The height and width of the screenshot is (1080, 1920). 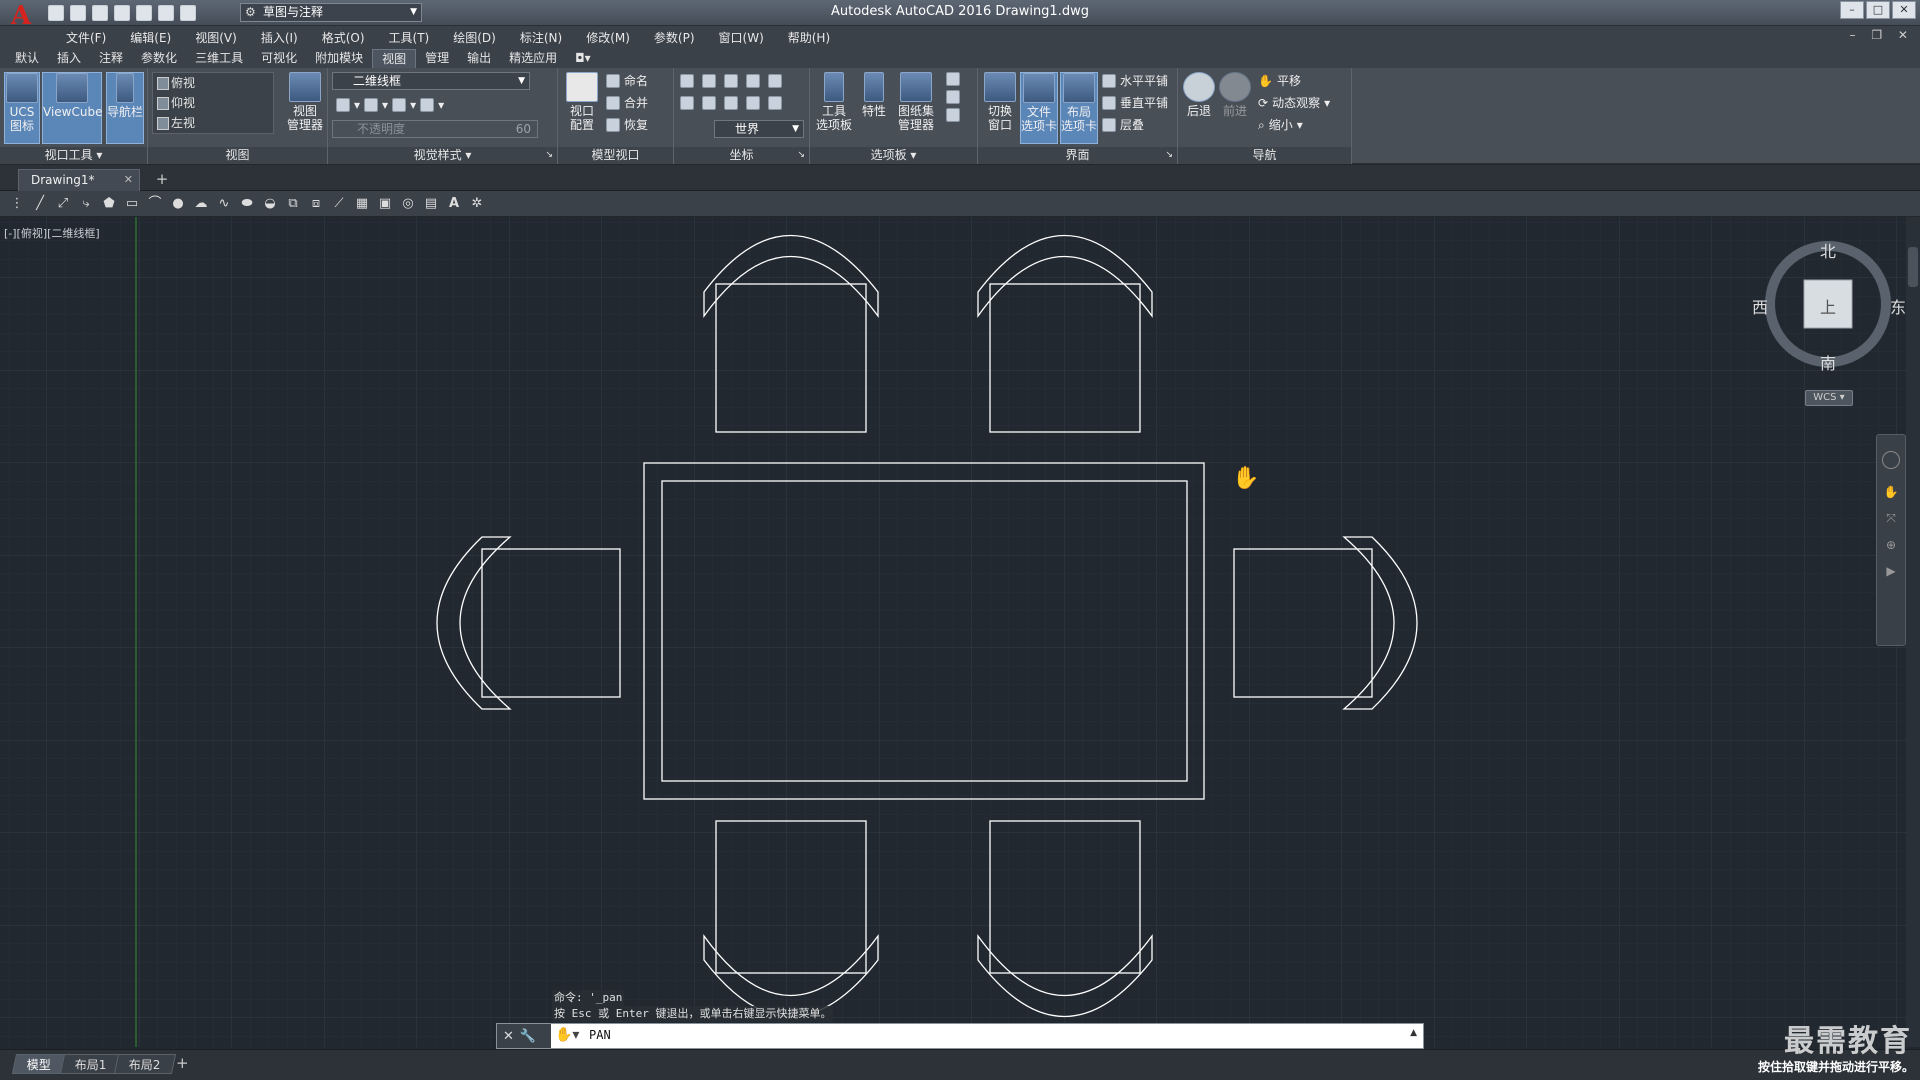 I want to click on file-tab-drawing1: Drawing1* ✕, so click(x=79, y=180).